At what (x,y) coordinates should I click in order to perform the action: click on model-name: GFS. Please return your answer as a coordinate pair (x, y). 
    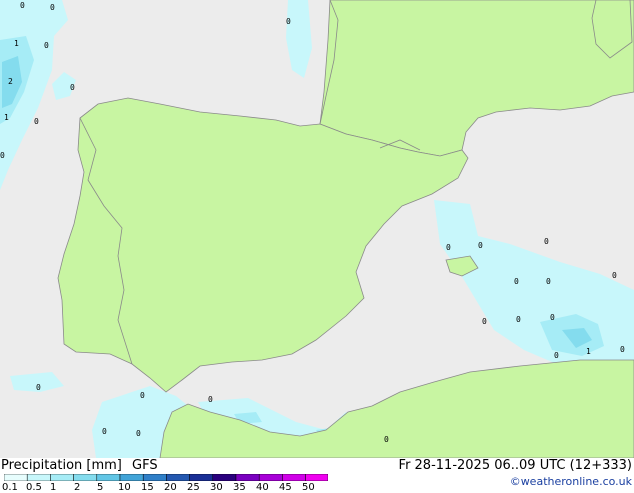
    Looking at the image, I should click on (145, 465).